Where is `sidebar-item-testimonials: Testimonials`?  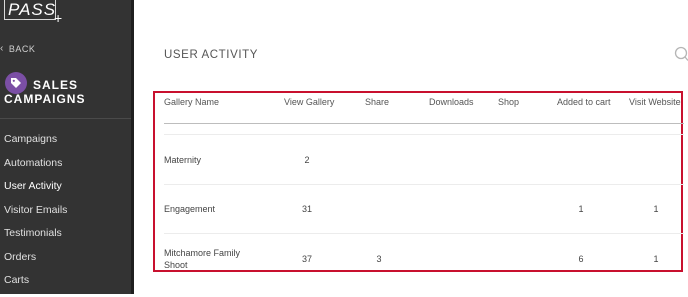
sidebar-item-testimonials: Testimonials is located at coordinates (35, 238).